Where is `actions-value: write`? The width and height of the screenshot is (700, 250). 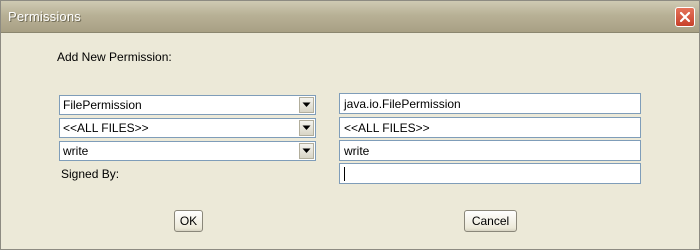
actions-value: write is located at coordinates (76, 151).